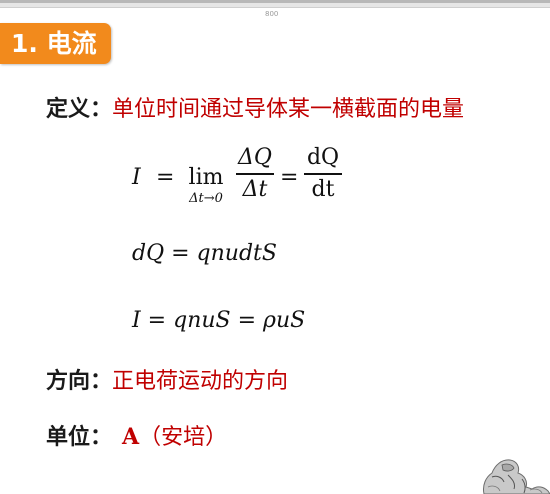  What do you see at coordinates (79, 109) in the screenshot?
I see `definition-label: 定义：` at bounding box center [79, 109].